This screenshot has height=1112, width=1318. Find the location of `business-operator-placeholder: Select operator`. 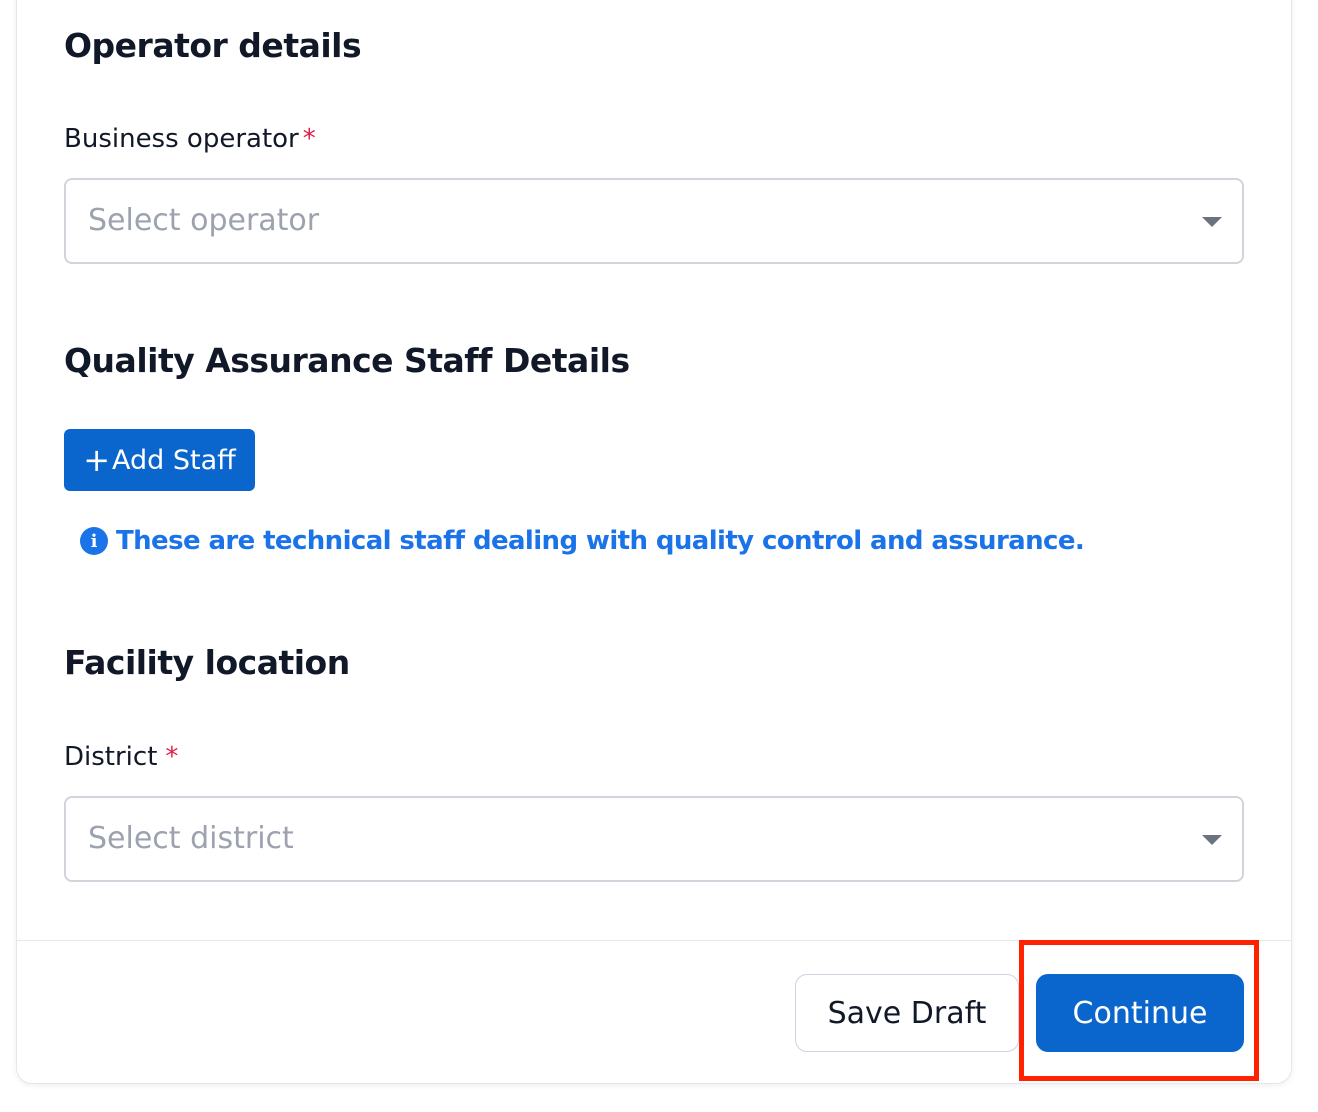

business-operator-placeholder: Select operator is located at coordinates (204, 220).